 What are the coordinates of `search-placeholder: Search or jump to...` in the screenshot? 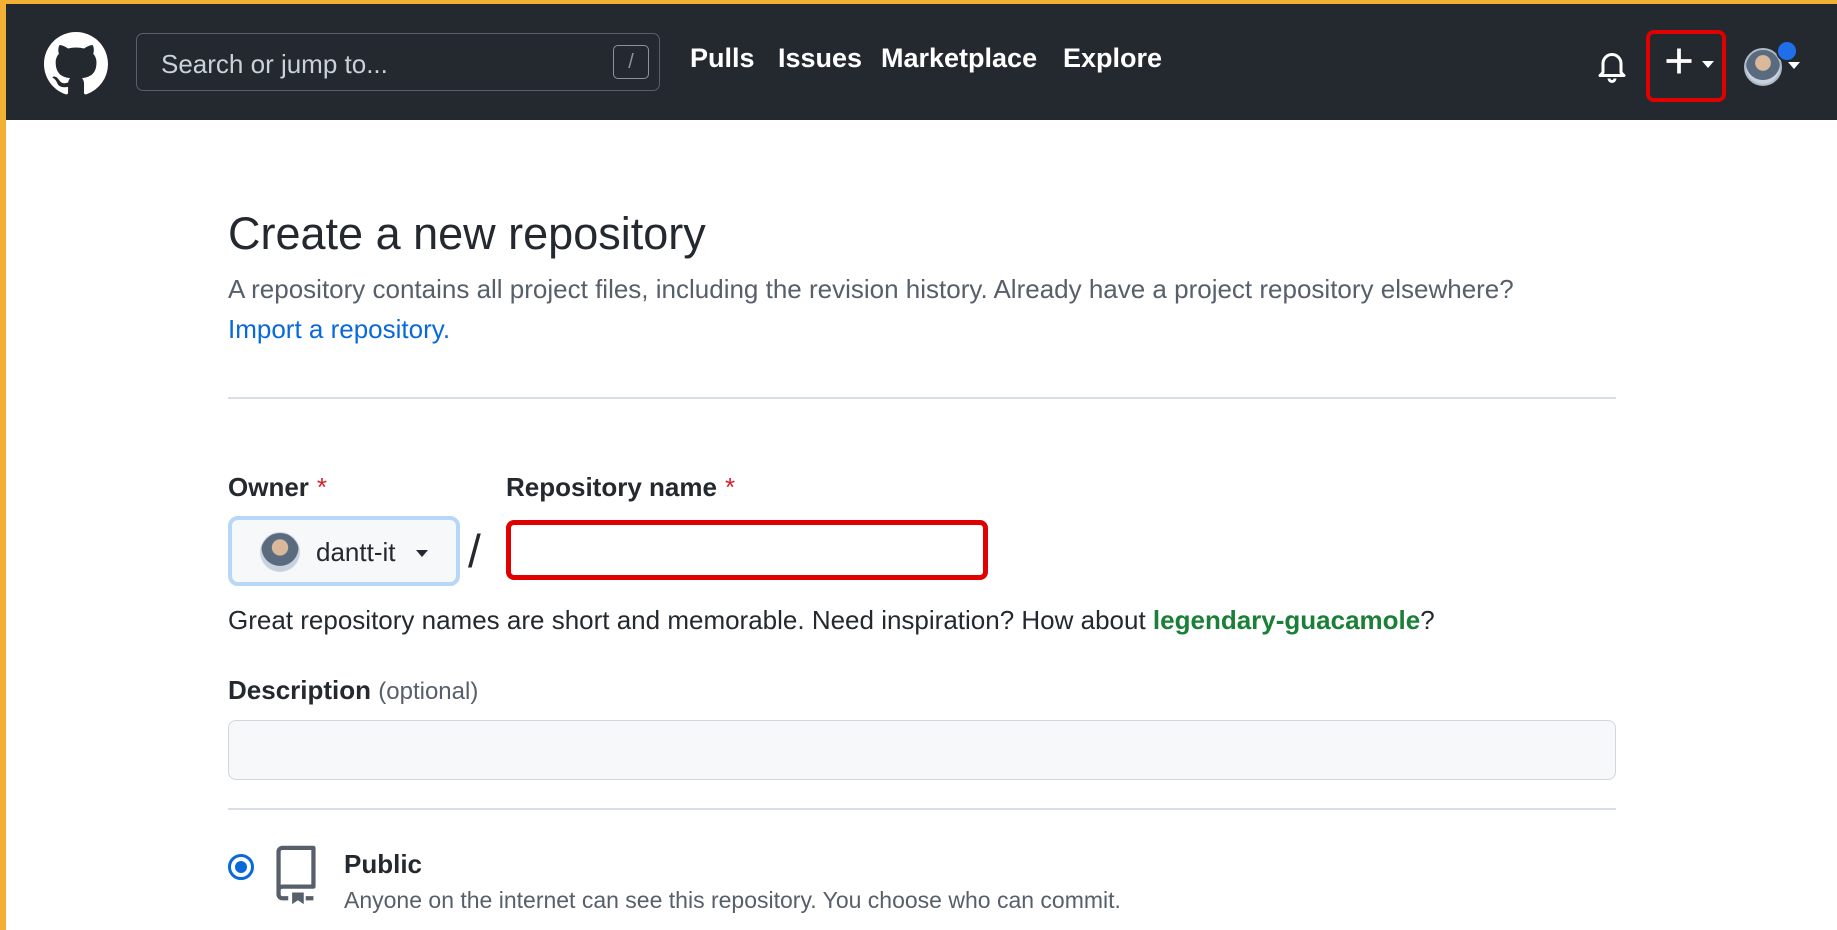 It's located at (274, 64).